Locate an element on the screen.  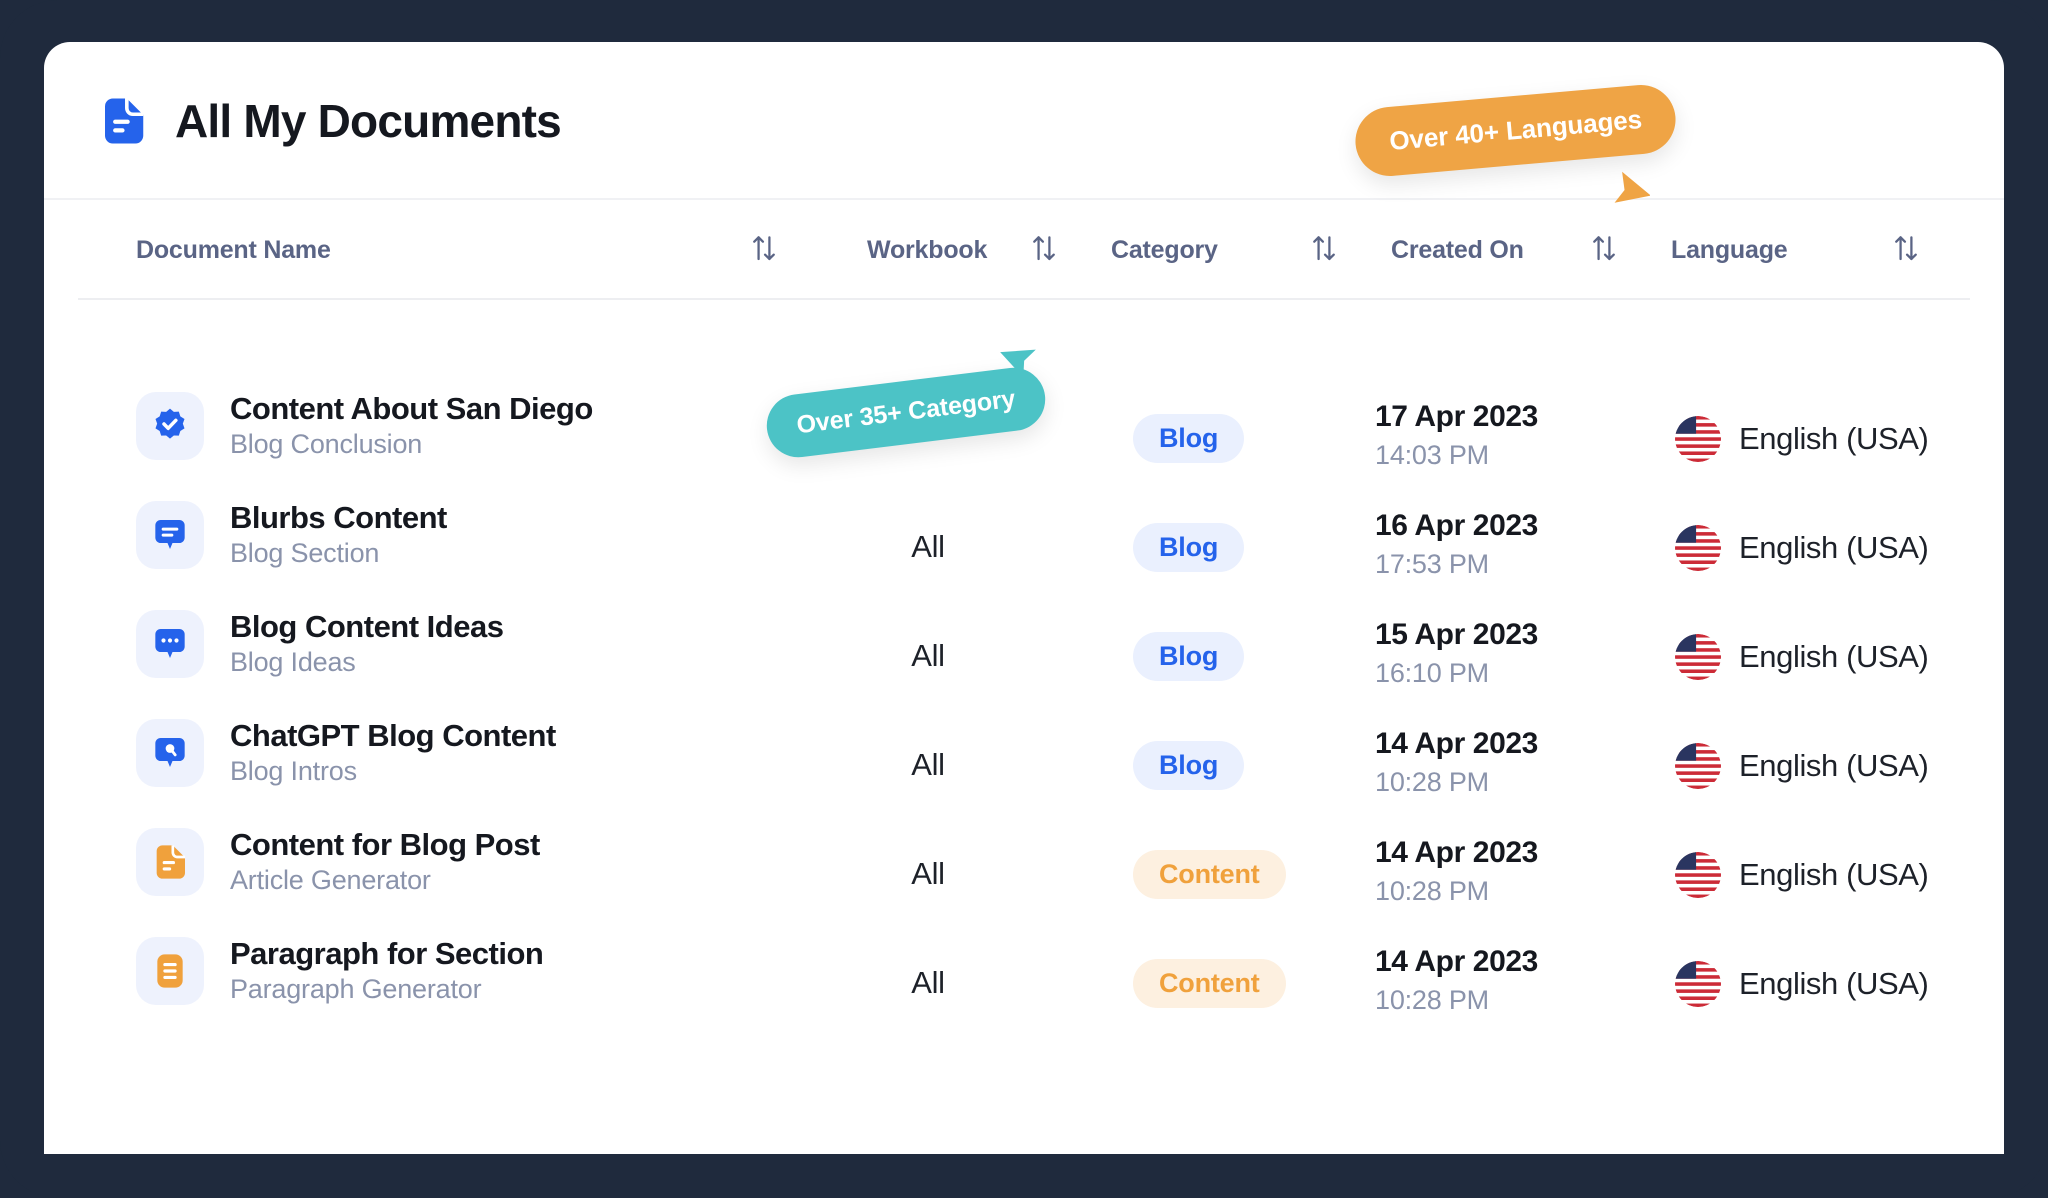
document-text: Blurbs Content Blog Section is located at coordinates (338, 535).